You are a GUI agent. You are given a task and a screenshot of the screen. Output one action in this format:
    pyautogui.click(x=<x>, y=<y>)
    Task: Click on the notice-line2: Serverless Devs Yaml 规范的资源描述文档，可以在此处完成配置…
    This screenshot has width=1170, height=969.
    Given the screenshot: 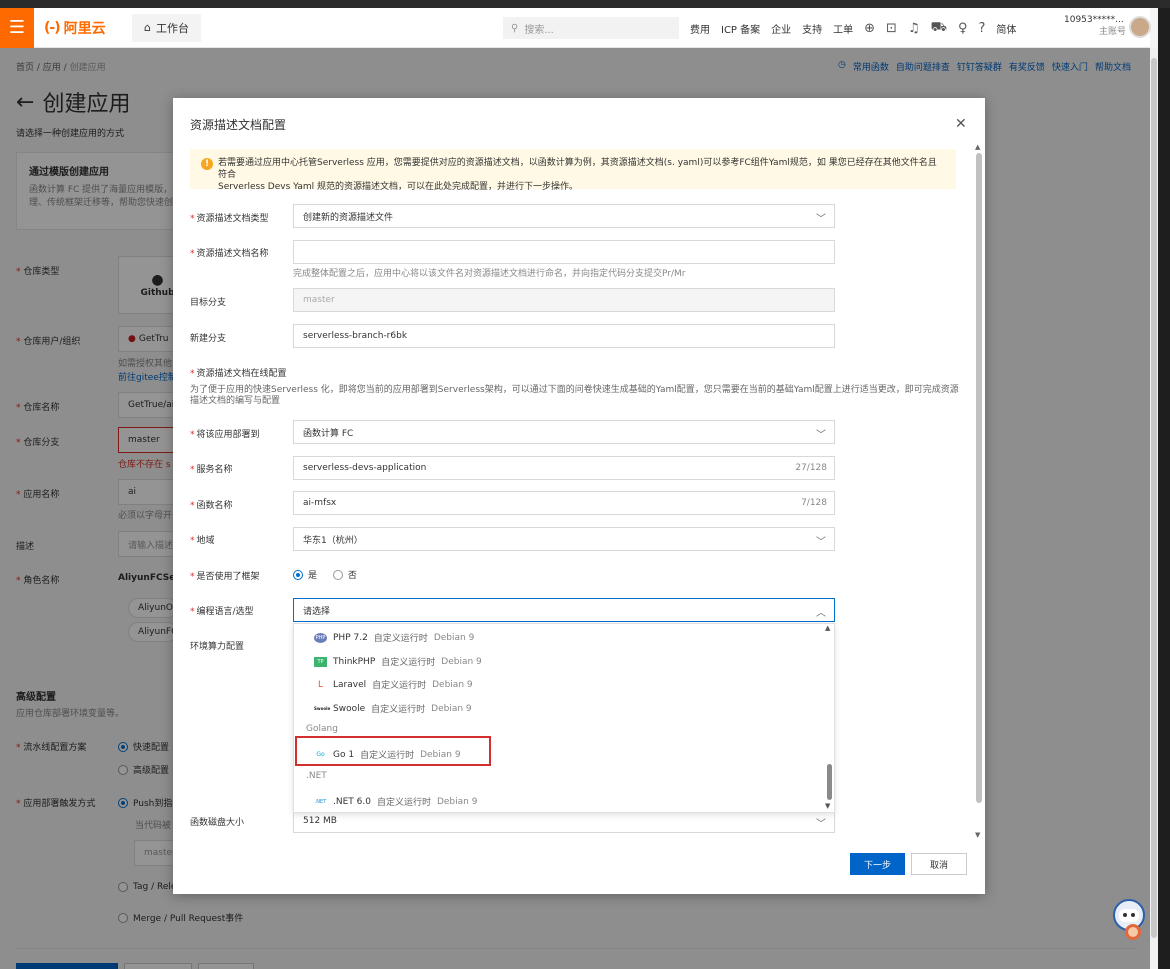 What is the action you would take?
    pyautogui.click(x=398, y=187)
    